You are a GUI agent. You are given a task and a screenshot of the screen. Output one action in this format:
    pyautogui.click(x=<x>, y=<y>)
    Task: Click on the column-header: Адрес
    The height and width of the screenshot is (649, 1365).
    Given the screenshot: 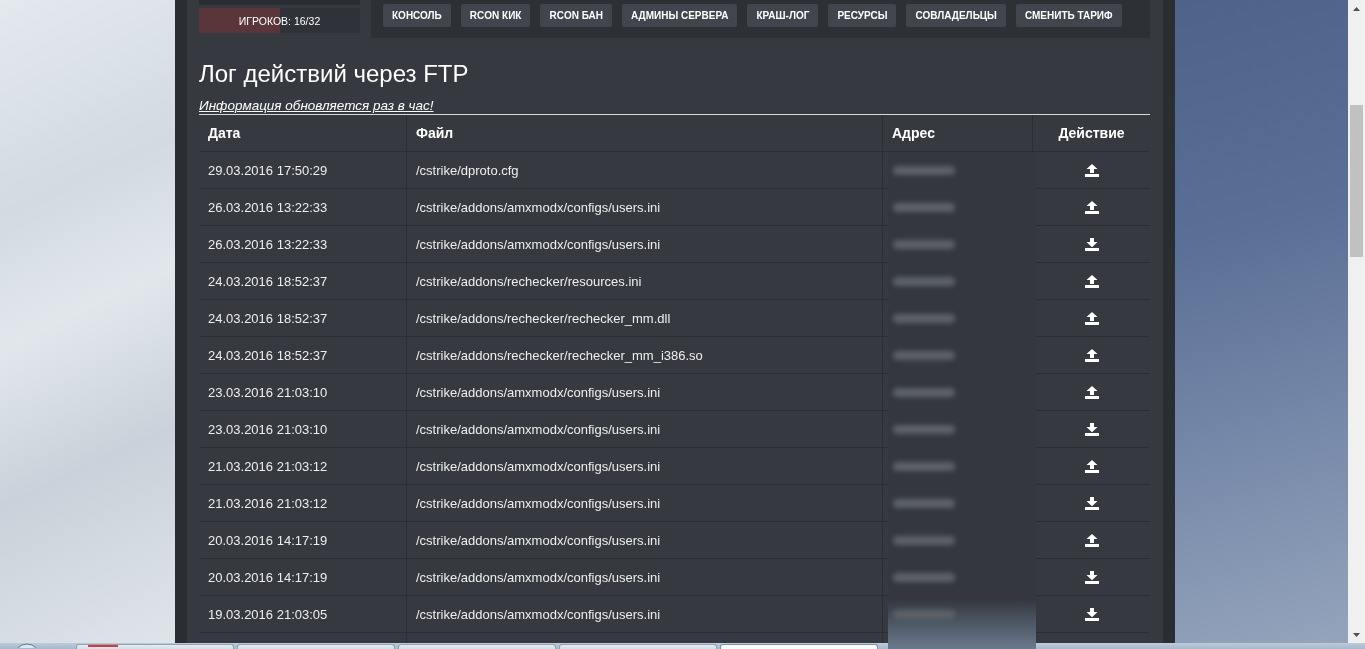 What is the action you would take?
    pyautogui.click(x=913, y=133)
    